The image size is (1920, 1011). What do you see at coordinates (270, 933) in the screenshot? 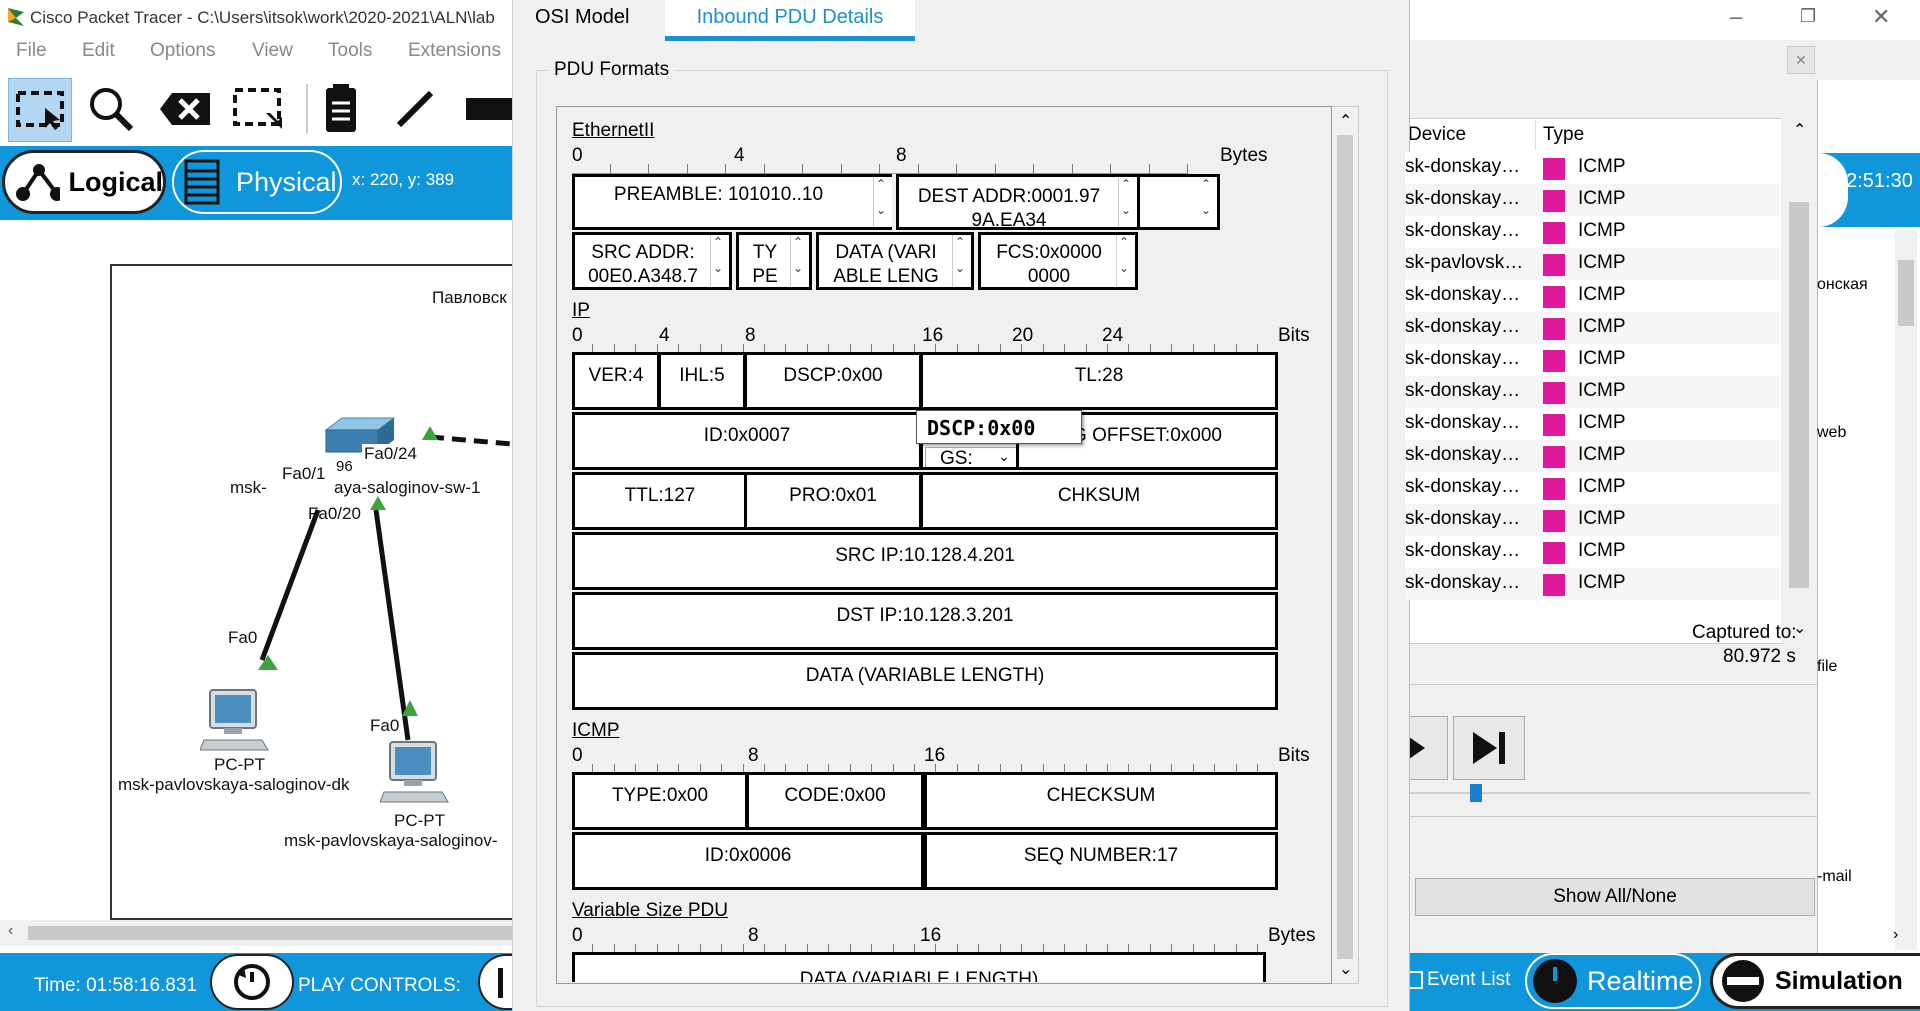
I see `hscroll-thumb` at bounding box center [270, 933].